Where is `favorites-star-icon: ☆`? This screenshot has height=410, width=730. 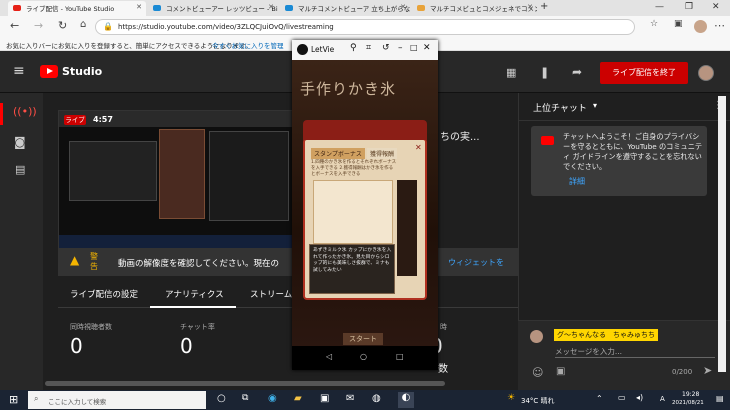 favorites-star-icon: ☆ is located at coordinates (654, 24).